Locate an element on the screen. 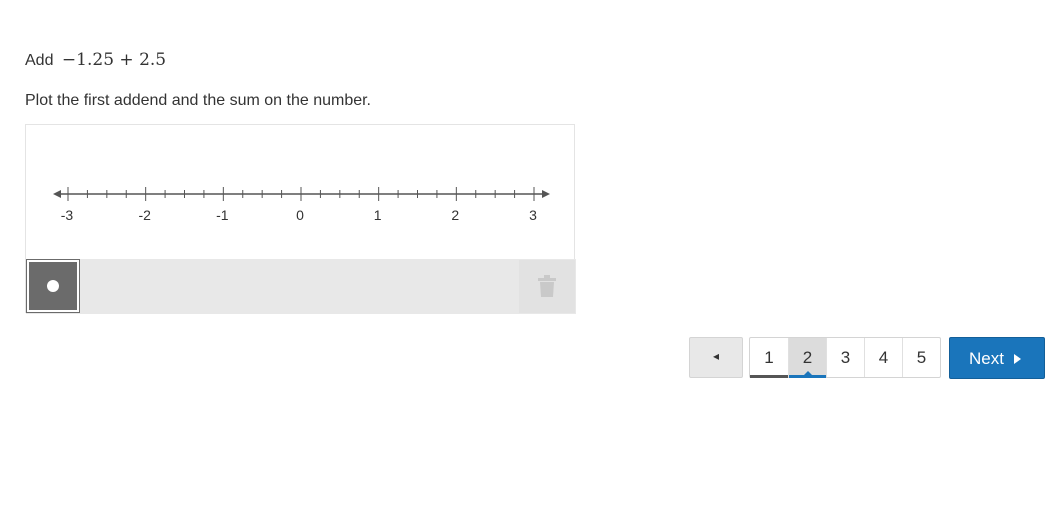  tick-label: -3 is located at coordinates (67, 215).